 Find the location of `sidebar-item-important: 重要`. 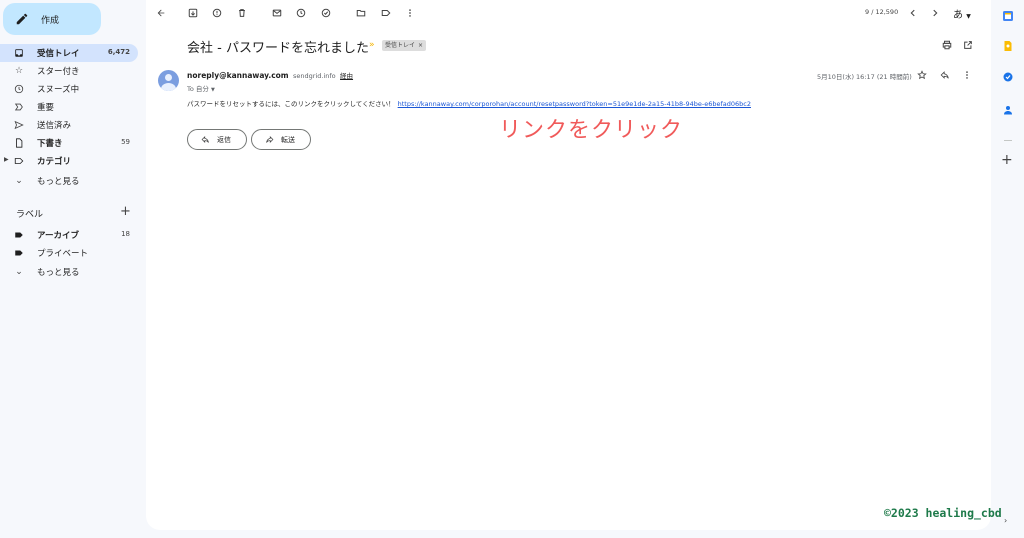

sidebar-item-important: 重要 is located at coordinates (69, 107).